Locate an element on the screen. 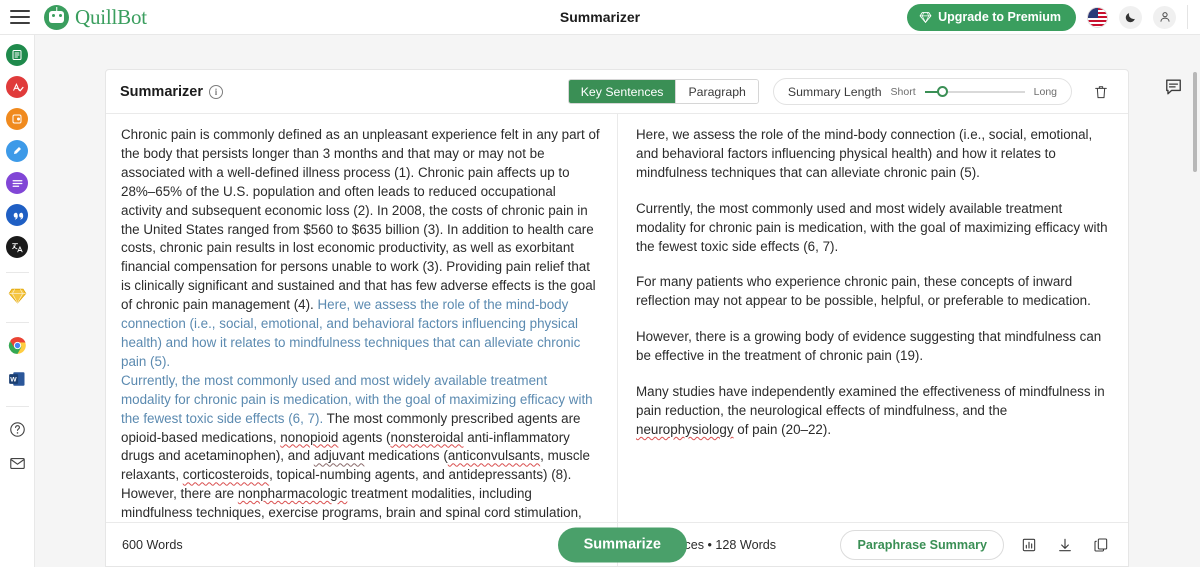 This screenshot has height=567, width=1200. sidebar-item-citation-generator is located at coordinates (17, 215).